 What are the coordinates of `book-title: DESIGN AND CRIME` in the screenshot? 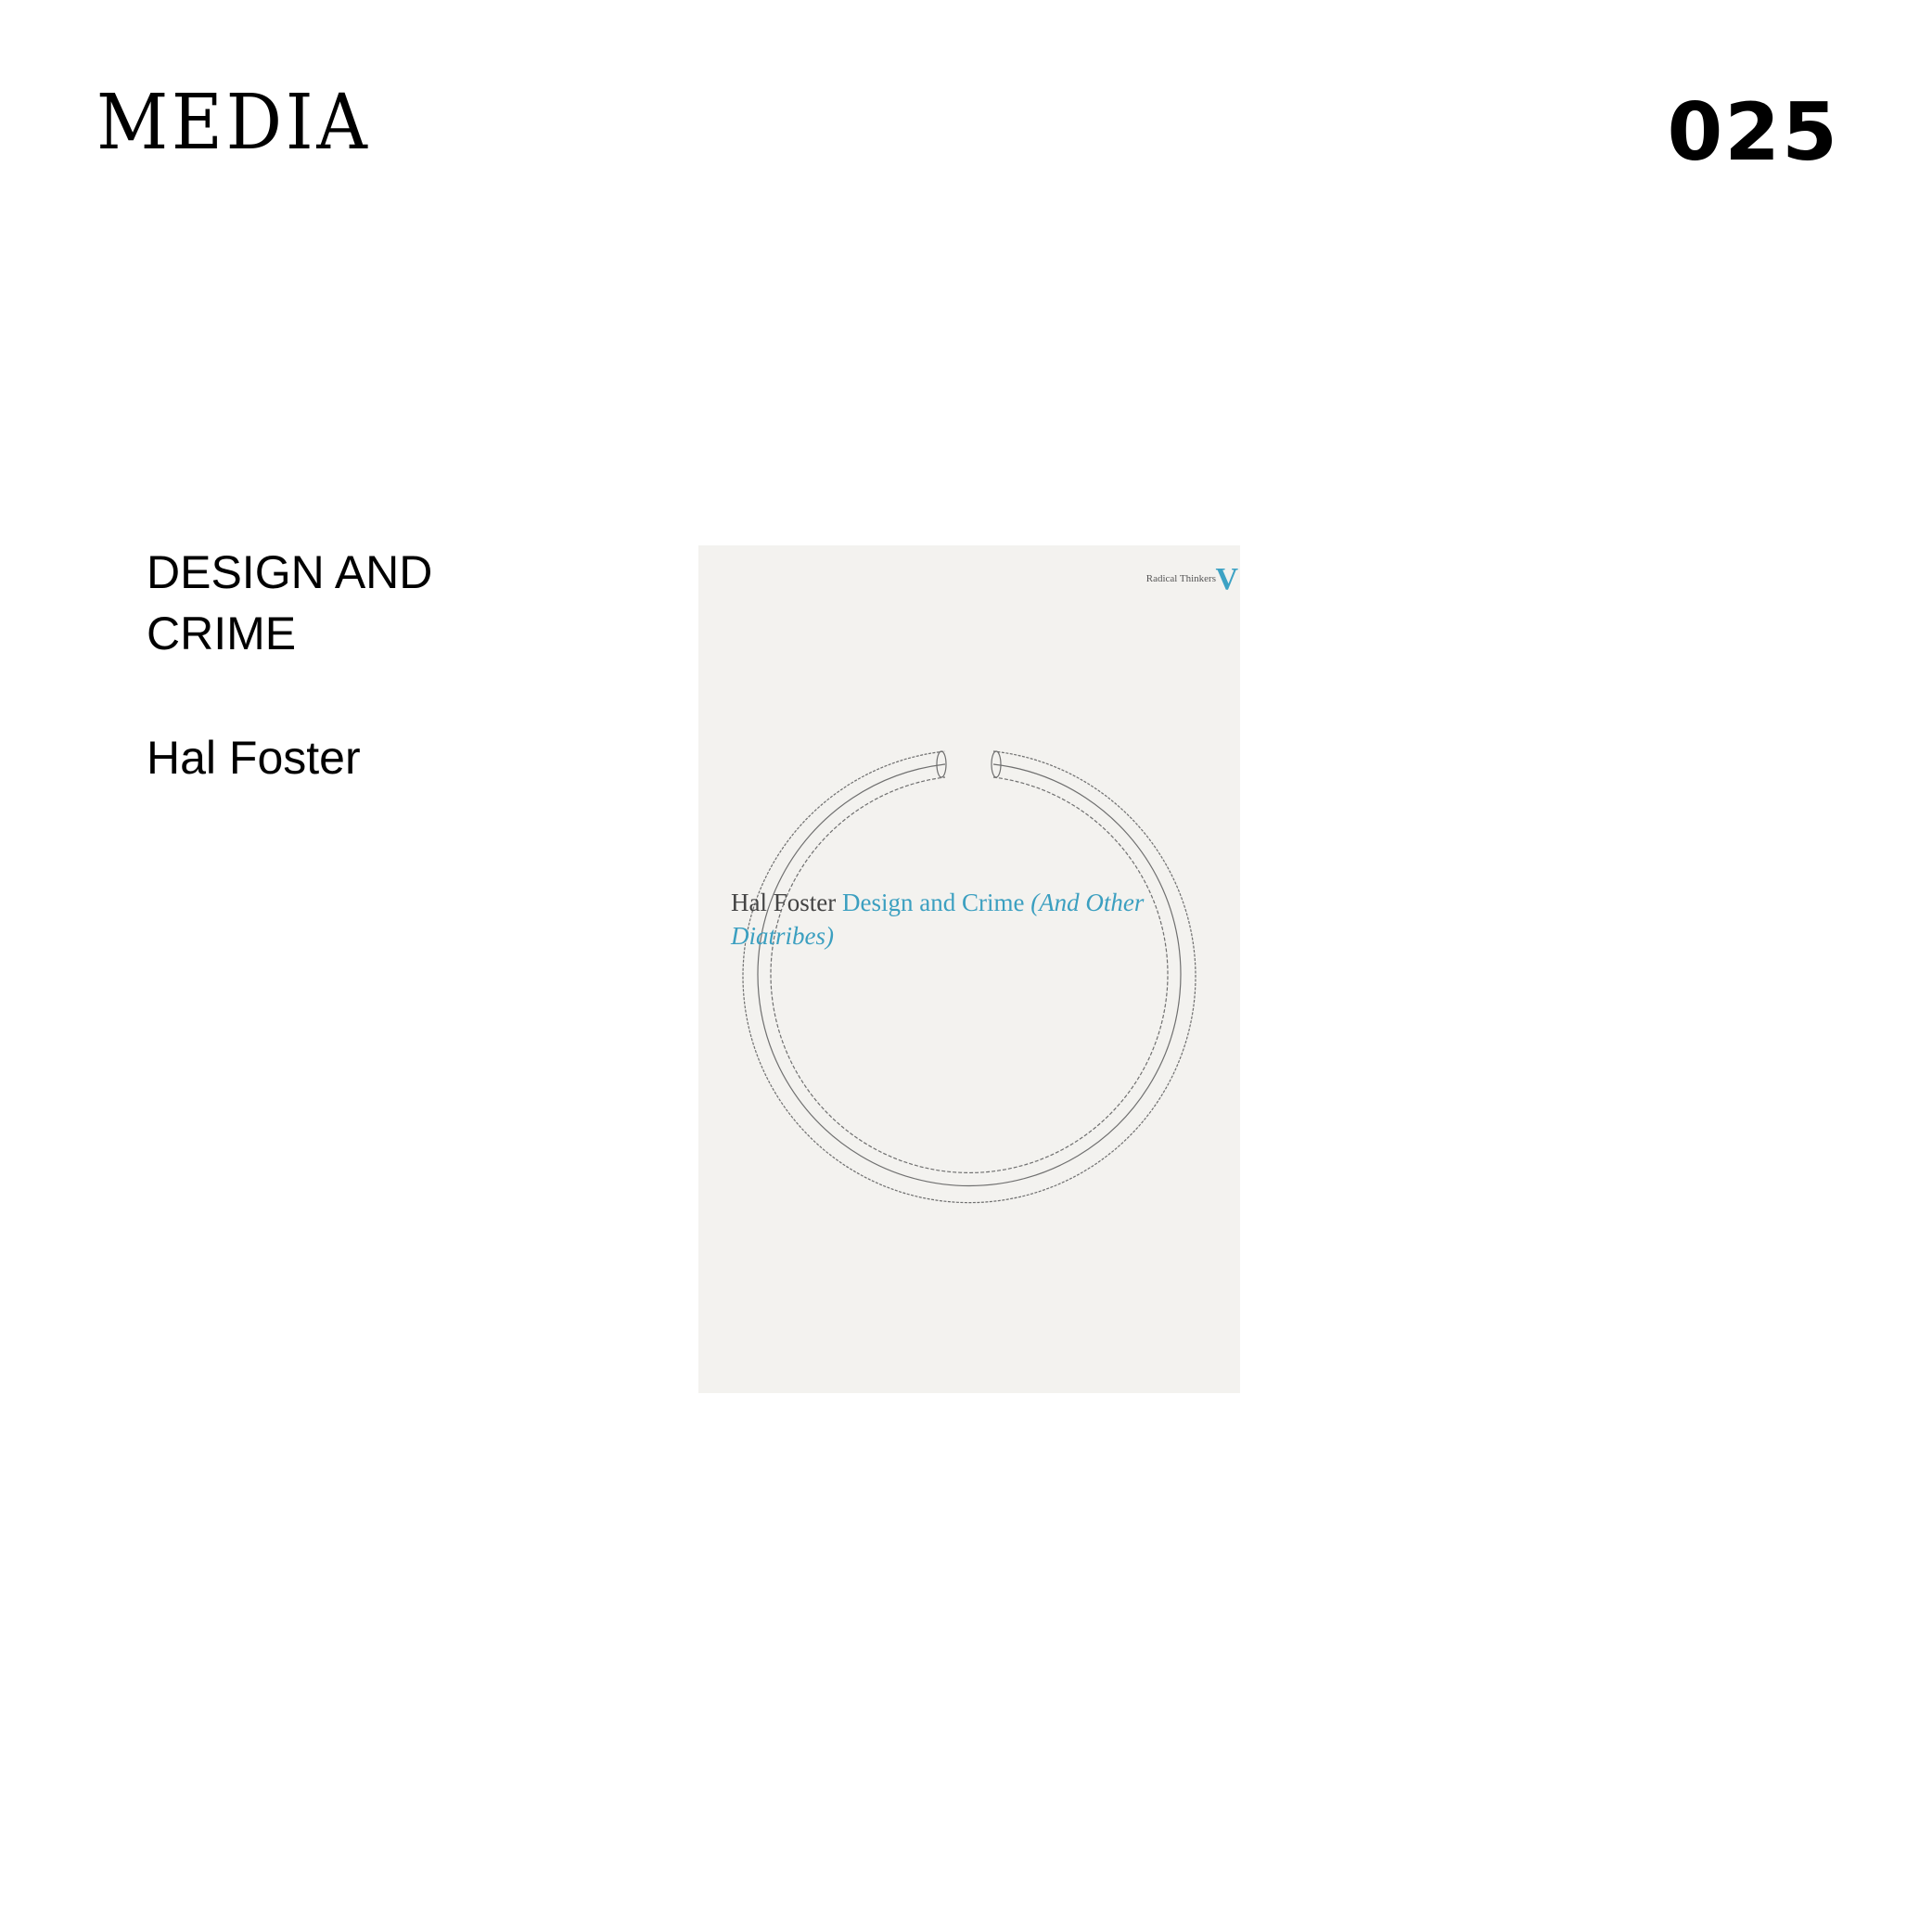 It's located at (290, 602).